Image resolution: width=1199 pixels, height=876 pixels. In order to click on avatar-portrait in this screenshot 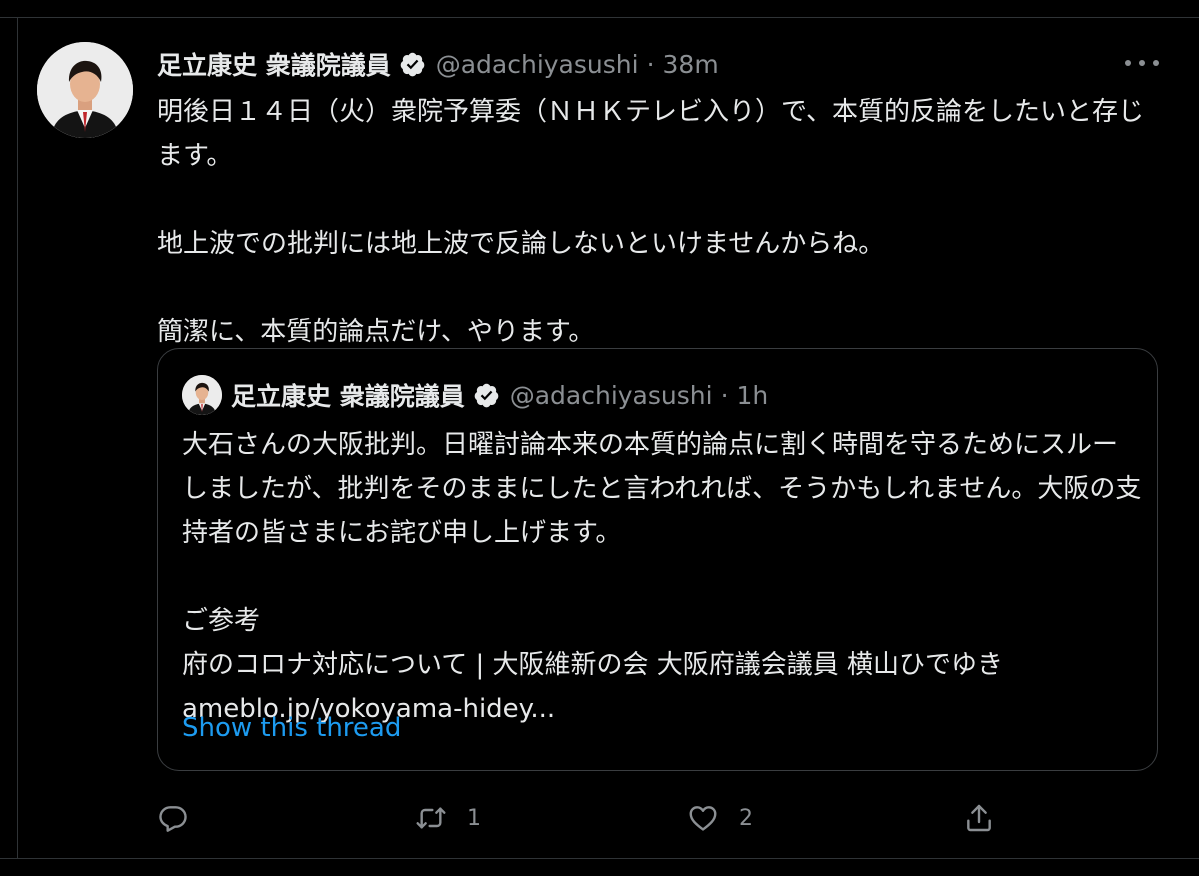, I will do `click(85, 90)`.